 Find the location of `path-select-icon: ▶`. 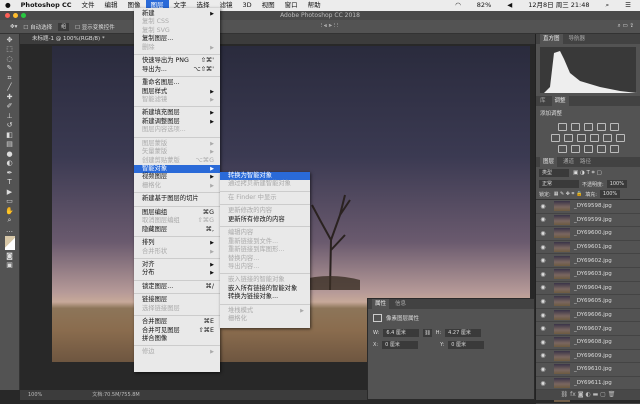

path-select-icon: ▶ is located at coordinates (10, 192).